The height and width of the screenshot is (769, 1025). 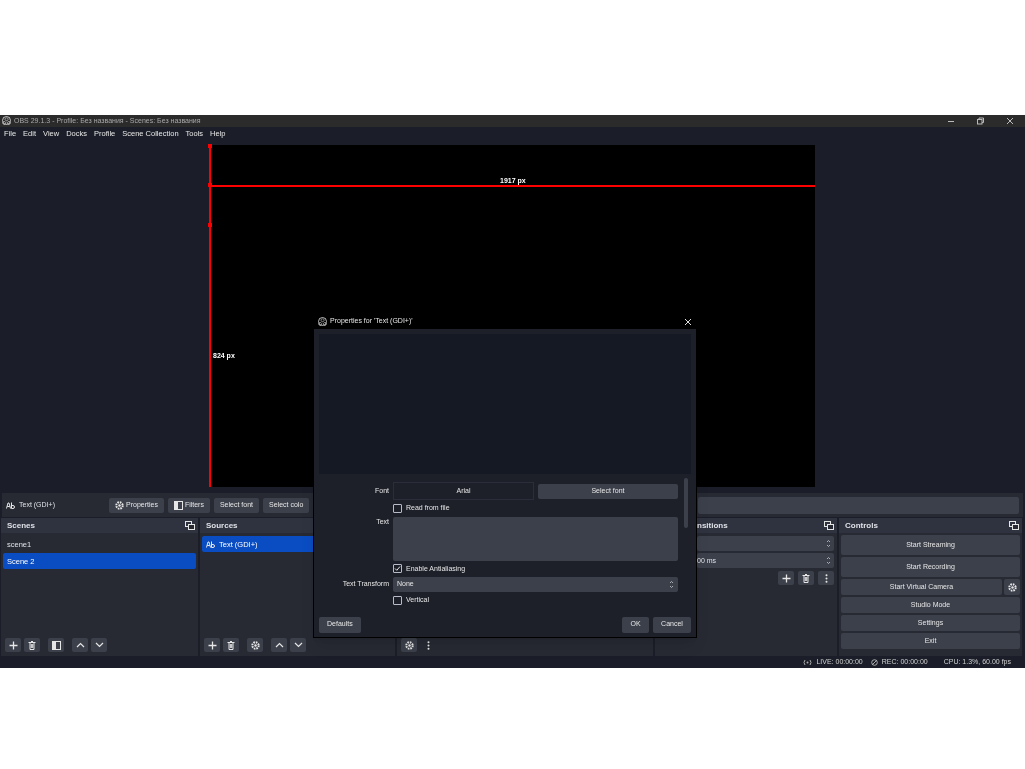 I want to click on dock-title: Controls, so click(x=861, y=525).